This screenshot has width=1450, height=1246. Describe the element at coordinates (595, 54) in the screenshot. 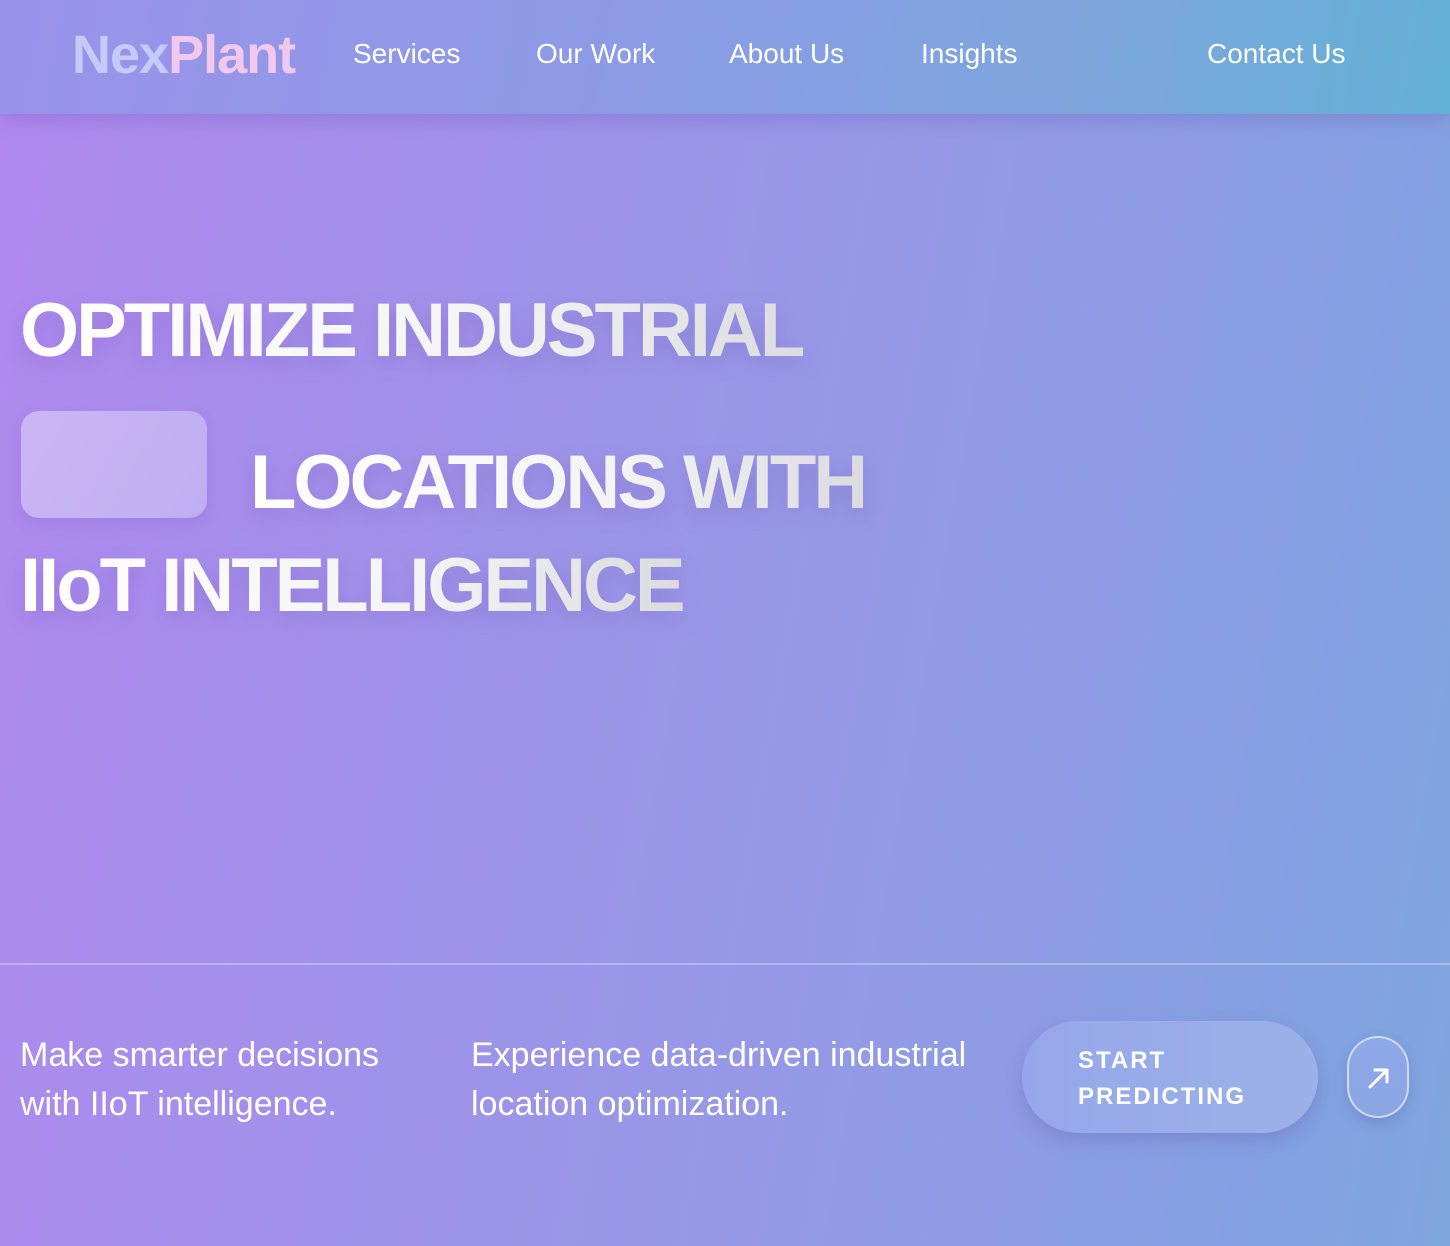

I see `nav-our-work: Our Work` at that location.